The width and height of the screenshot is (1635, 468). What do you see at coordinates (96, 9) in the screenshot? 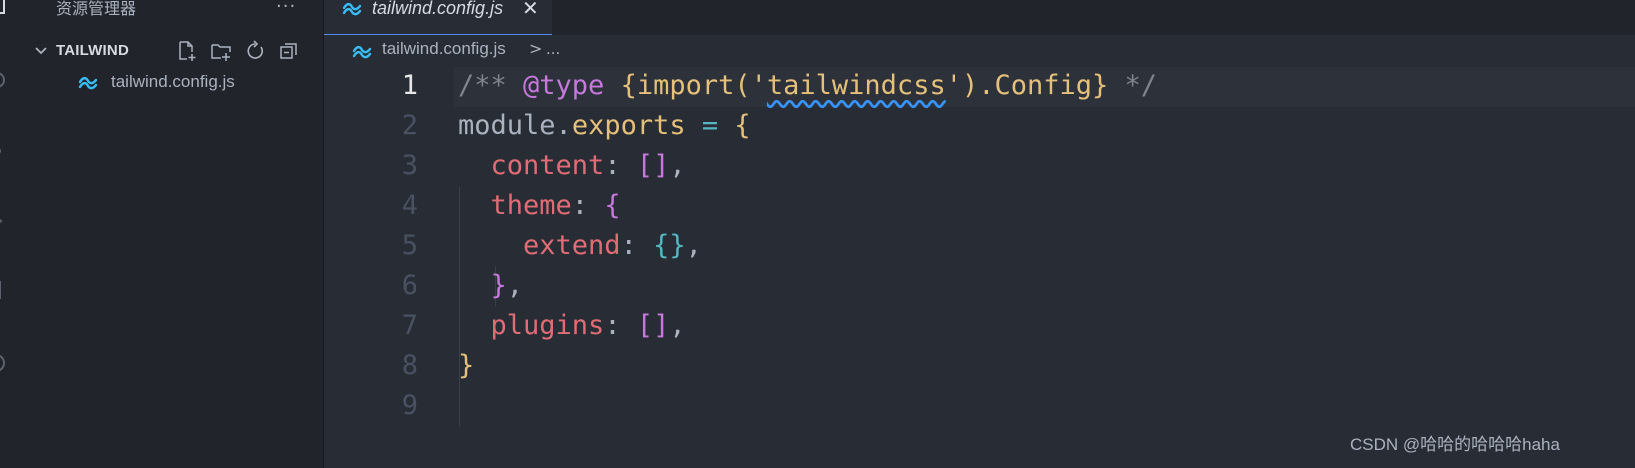
I see `explorer-title: 资源管理器` at bounding box center [96, 9].